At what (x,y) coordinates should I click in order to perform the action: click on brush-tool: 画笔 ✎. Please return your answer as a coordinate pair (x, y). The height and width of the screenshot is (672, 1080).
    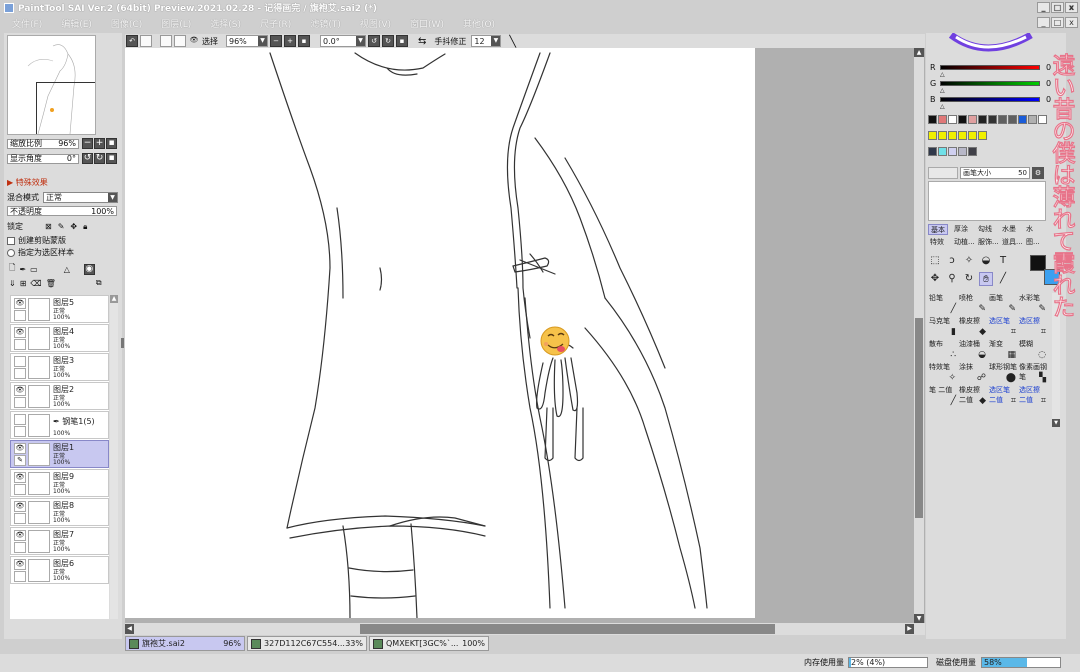
    Looking at the image, I should click on (1003, 304).